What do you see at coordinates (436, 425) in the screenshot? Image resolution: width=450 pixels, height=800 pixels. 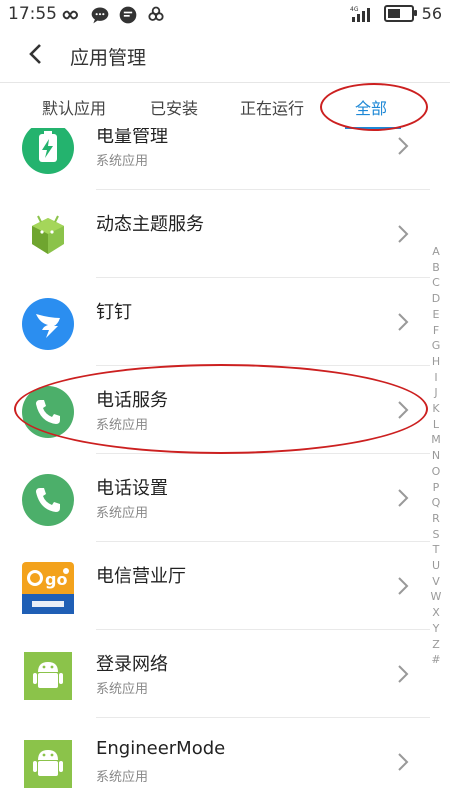 I see `alphabet-letter: L` at bounding box center [436, 425].